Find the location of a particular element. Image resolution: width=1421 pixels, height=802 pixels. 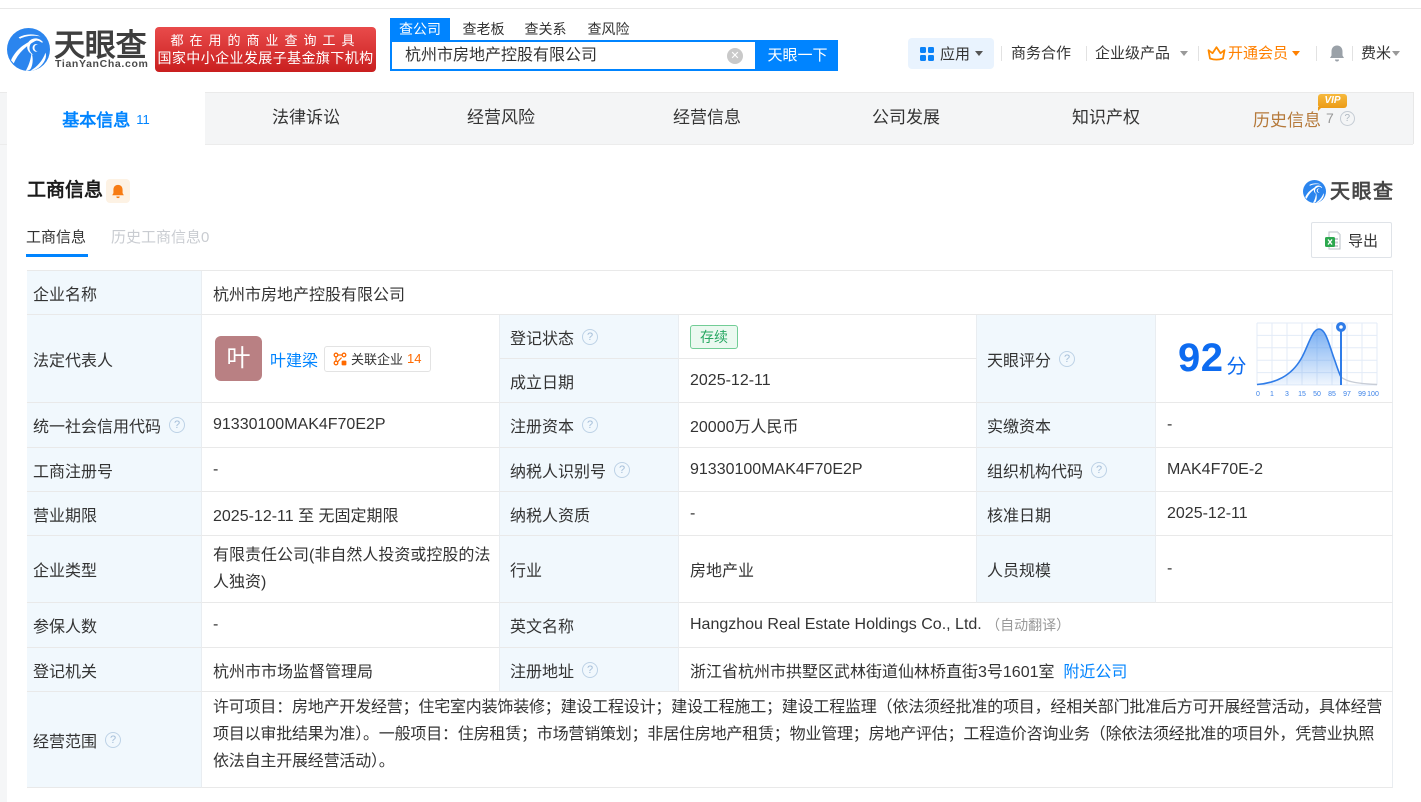

svg-text: 1 is located at coordinates (1272, 394).